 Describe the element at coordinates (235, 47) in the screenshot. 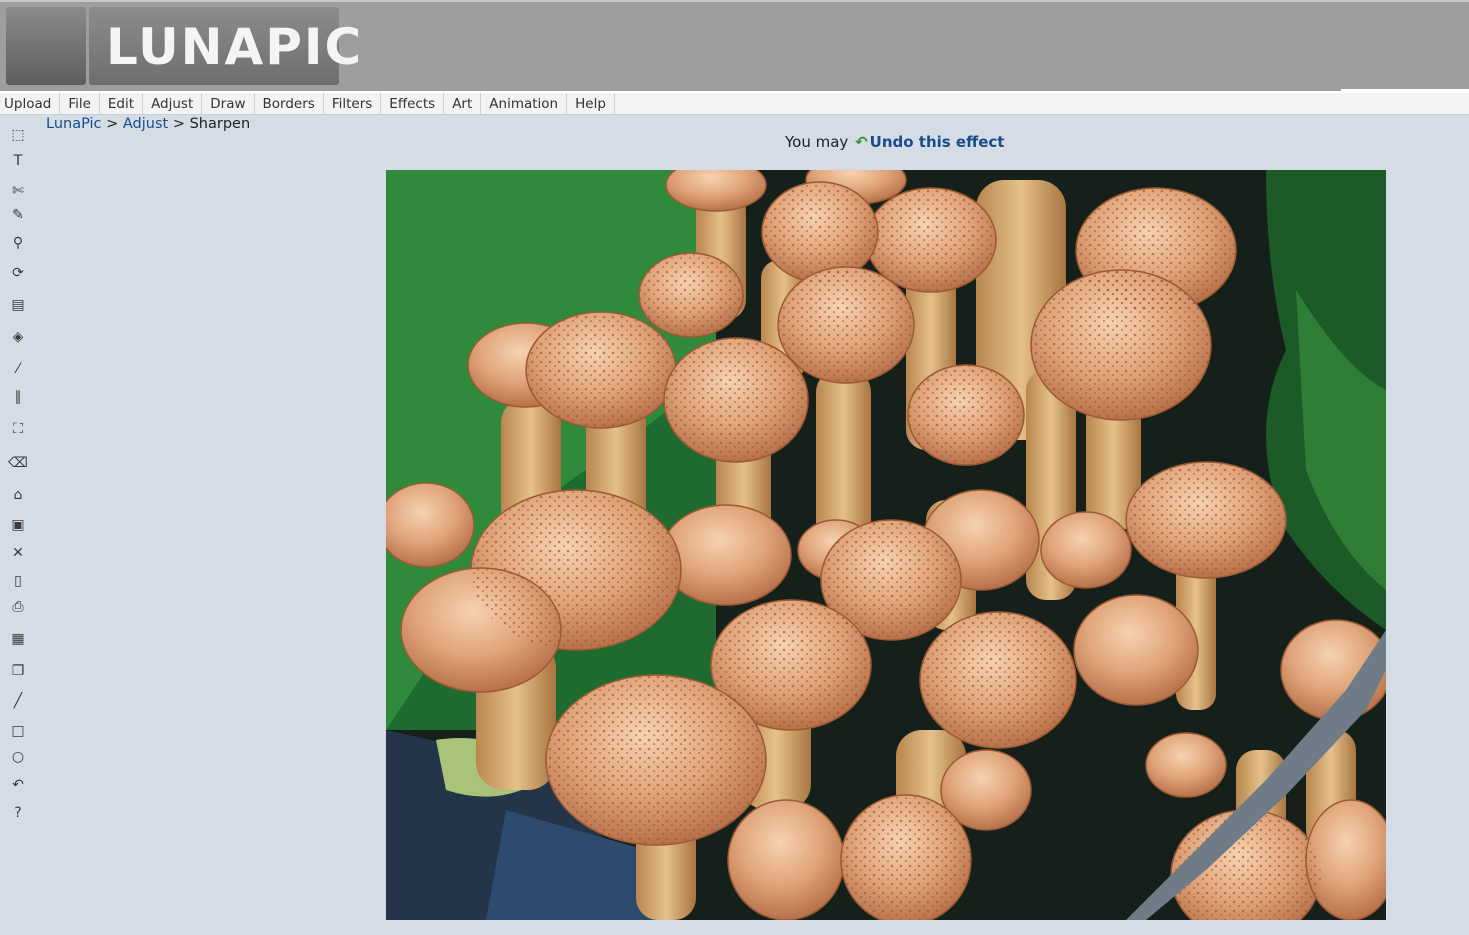

I see `logo-text: LUNAPIC` at that location.